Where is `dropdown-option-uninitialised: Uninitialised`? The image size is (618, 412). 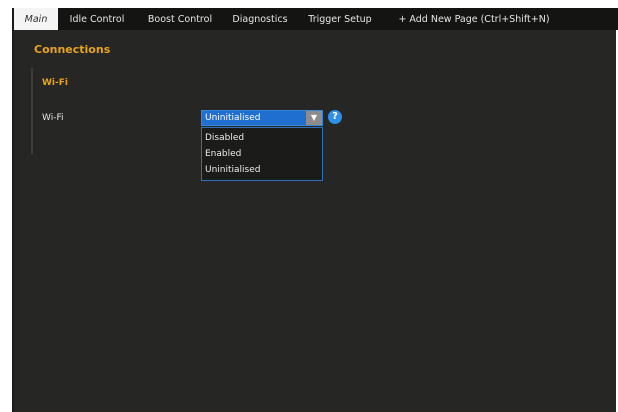 dropdown-option-uninitialised: Uninitialised is located at coordinates (262, 170).